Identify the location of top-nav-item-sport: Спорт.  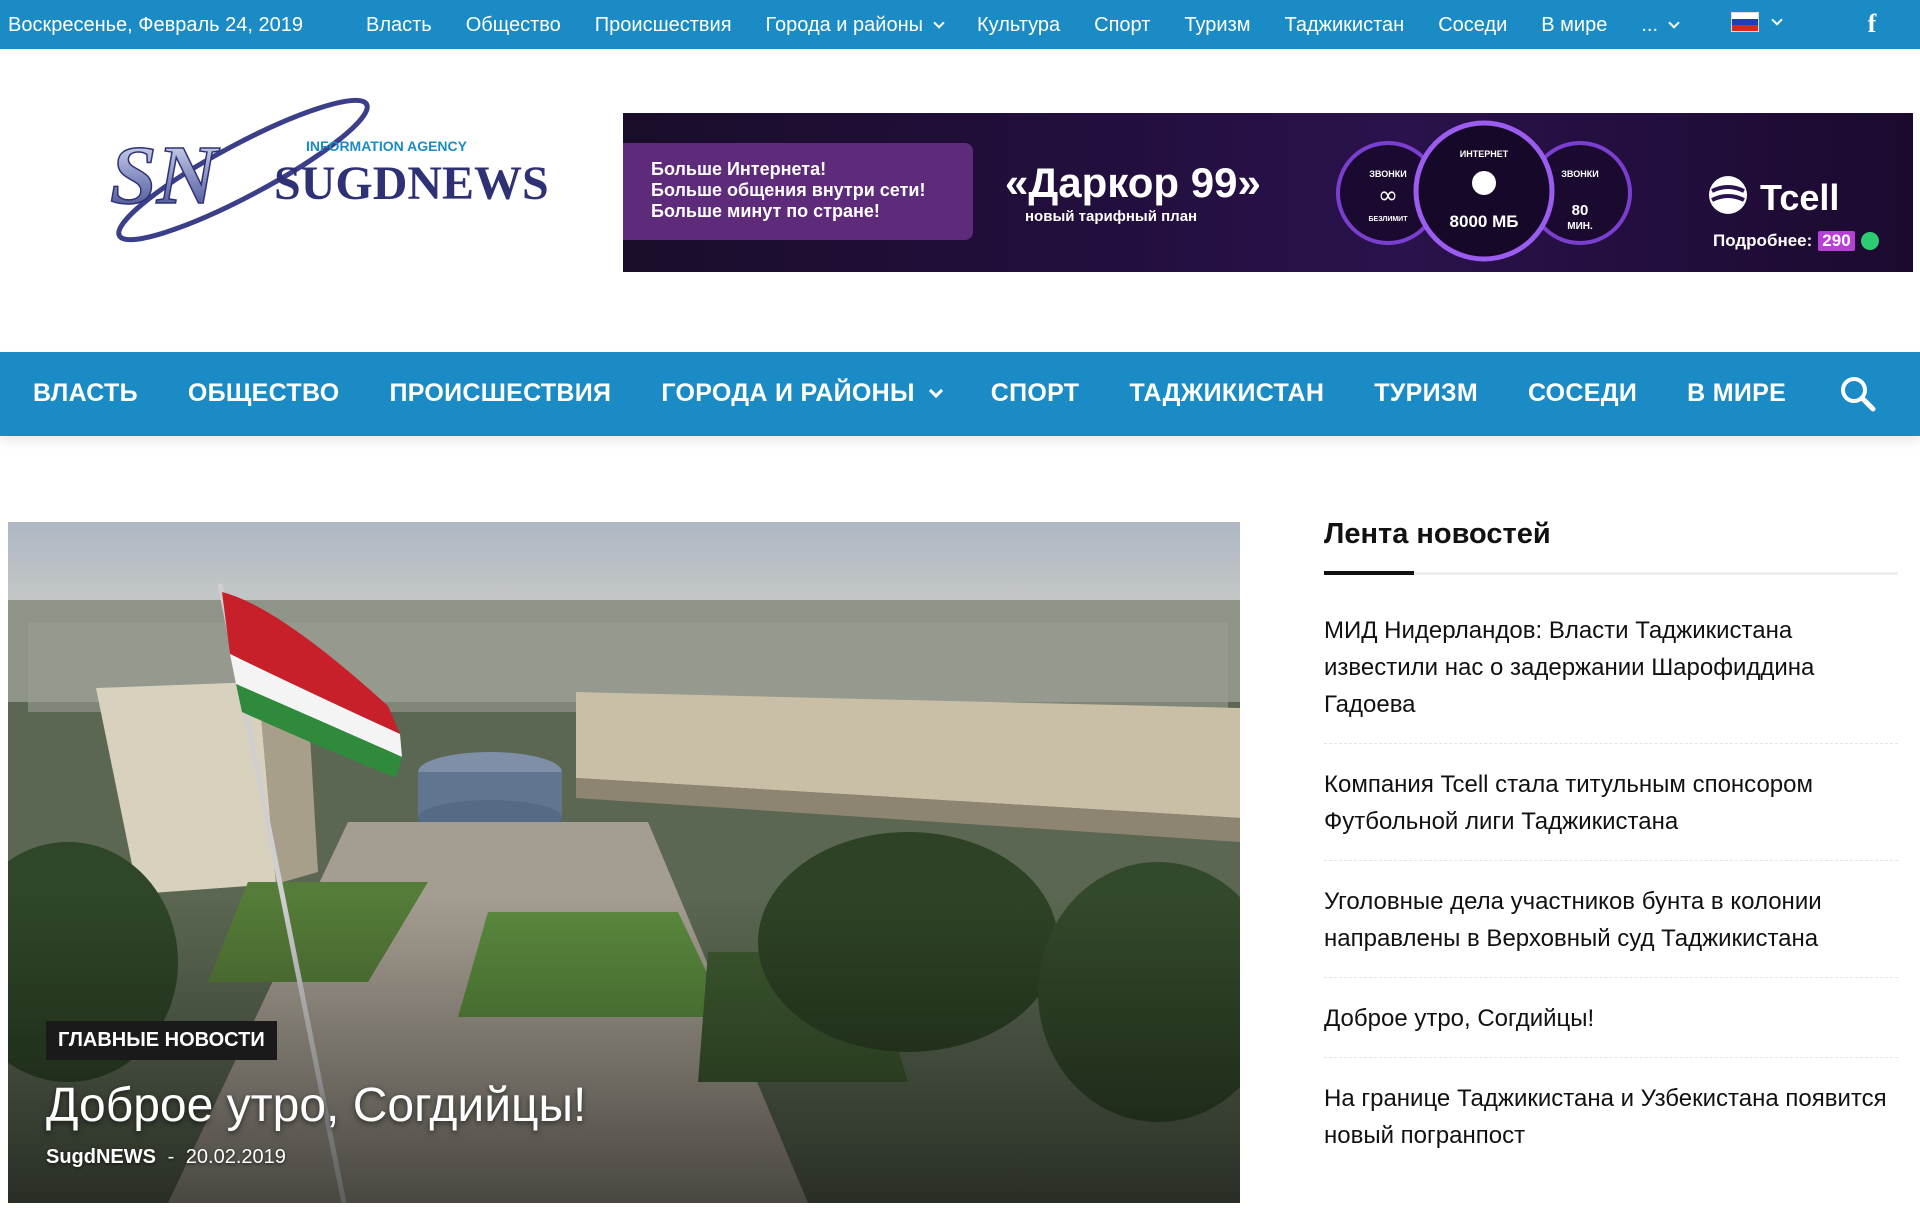
(1122, 25).